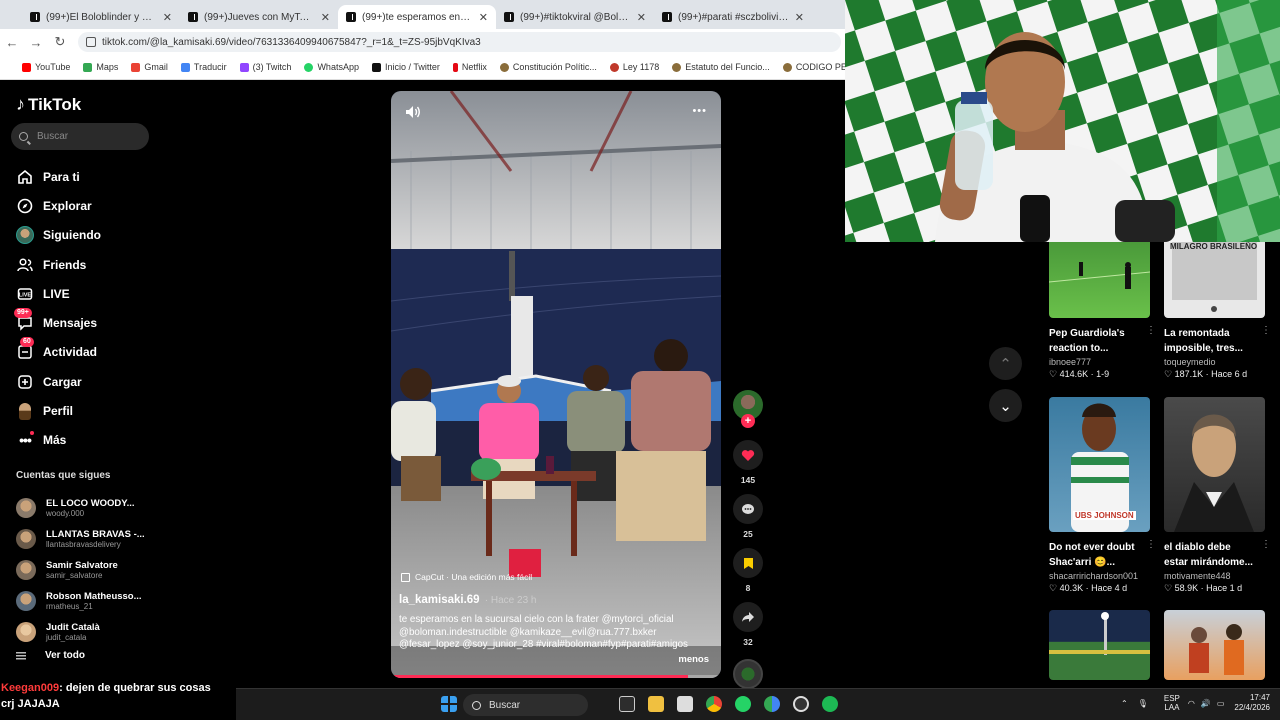 The image size is (1280, 720). Describe the element at coordinates (830, 704) in the screenshot. I see `spotify-icon` at that location.